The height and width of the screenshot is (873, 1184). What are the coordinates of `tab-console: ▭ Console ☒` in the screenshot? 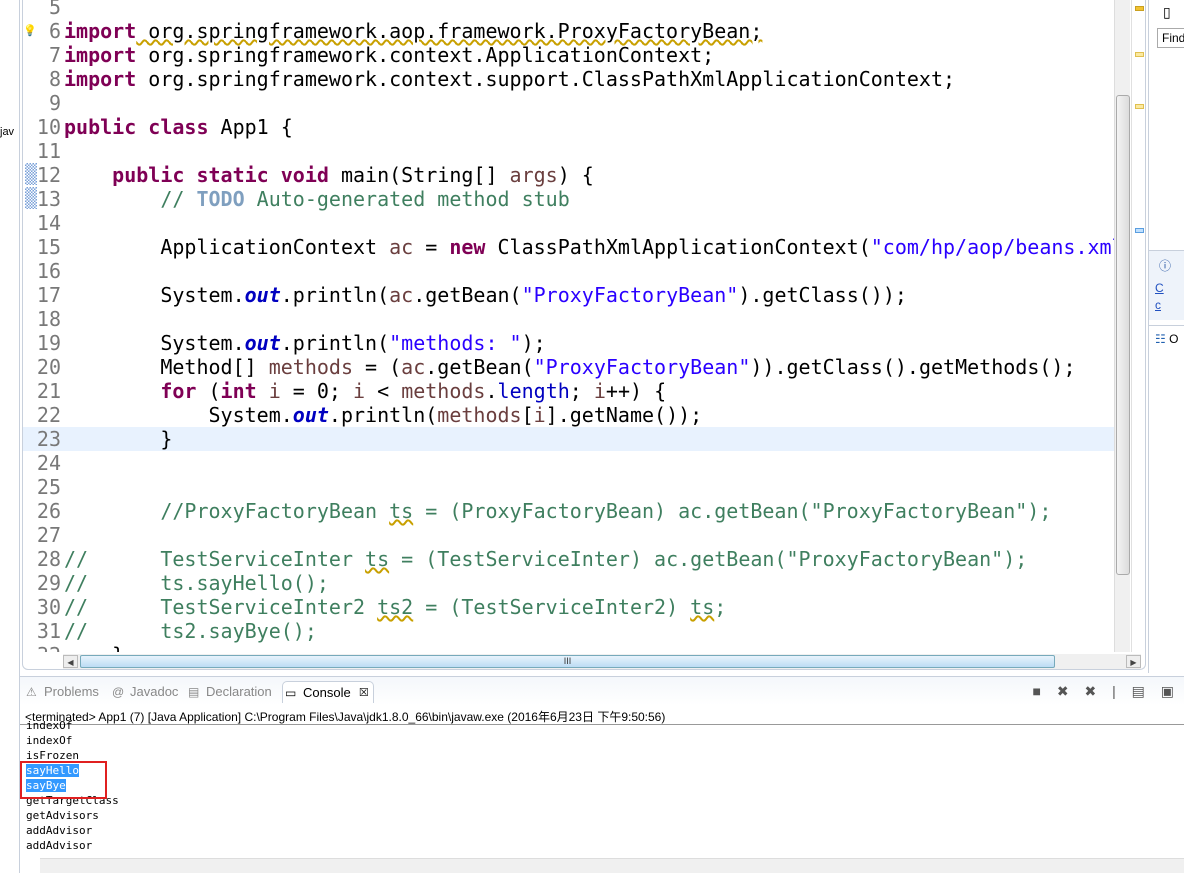 It's located at (328, 692).